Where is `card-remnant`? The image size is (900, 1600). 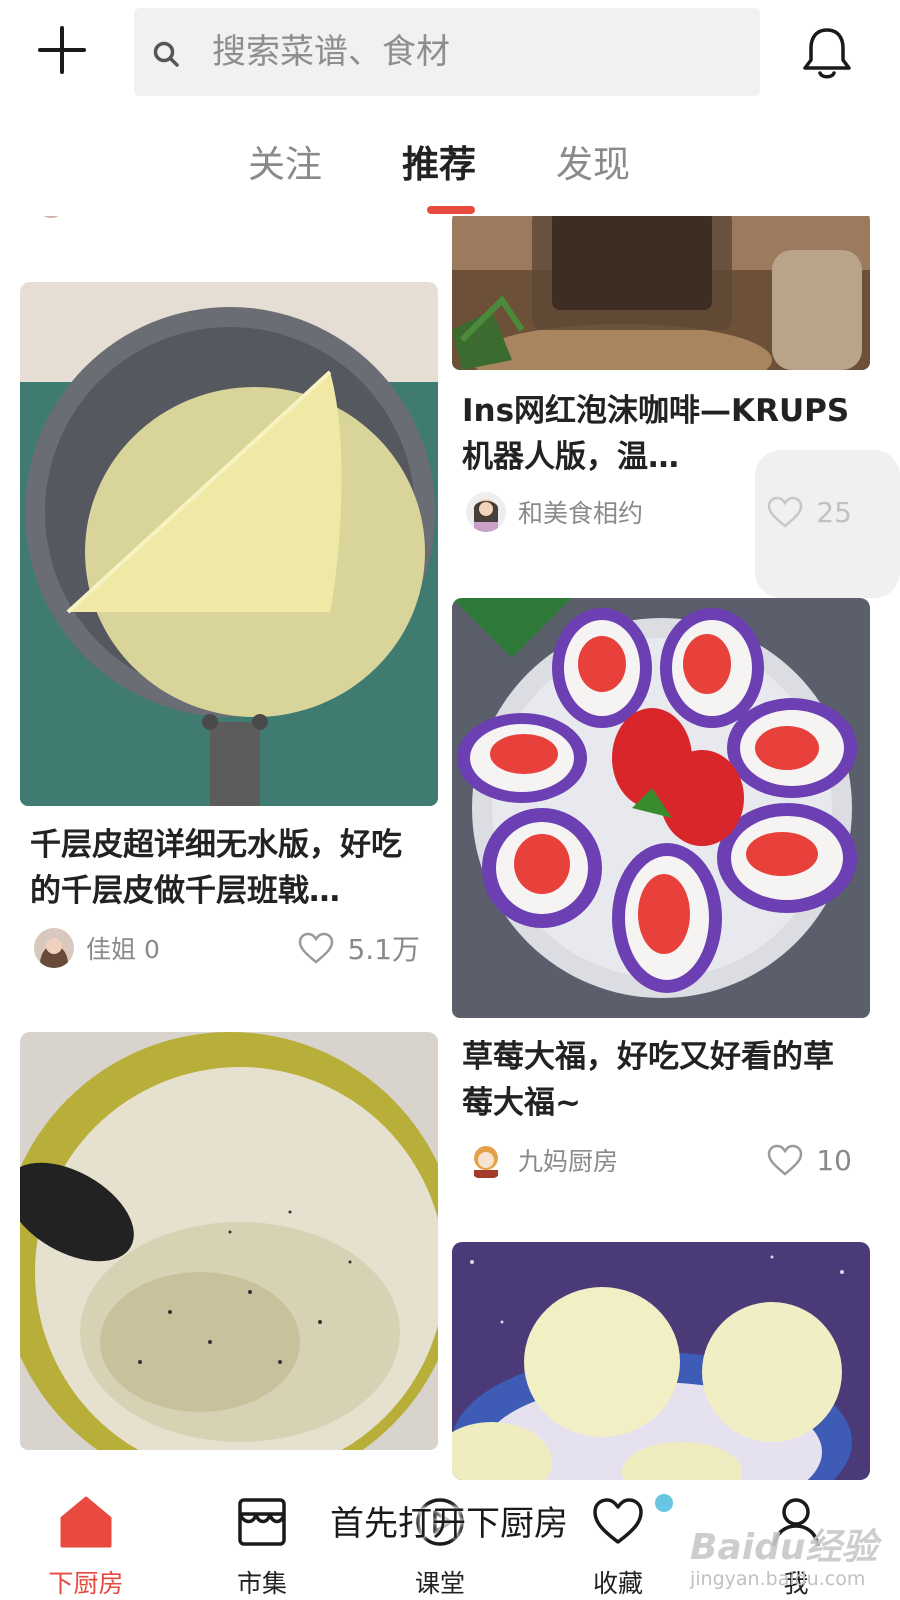
card-remnant is located at coordinates (220, 219).